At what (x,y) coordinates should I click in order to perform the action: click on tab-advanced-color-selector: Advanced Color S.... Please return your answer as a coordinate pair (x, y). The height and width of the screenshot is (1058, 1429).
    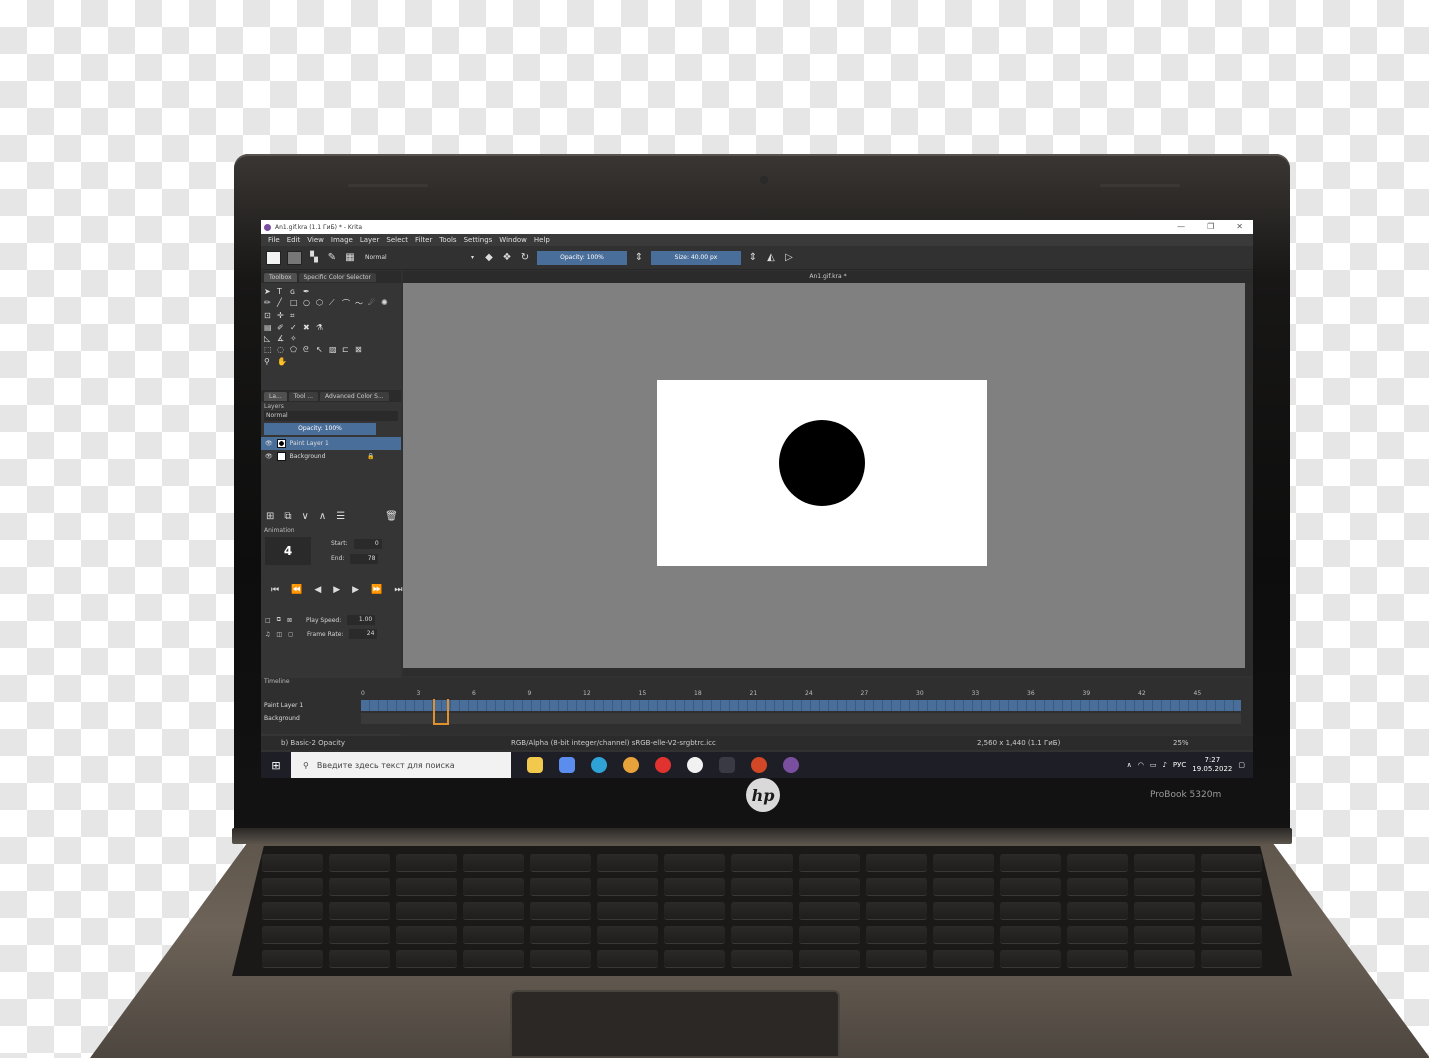
    Looking at the image, I should click on (354, 396).